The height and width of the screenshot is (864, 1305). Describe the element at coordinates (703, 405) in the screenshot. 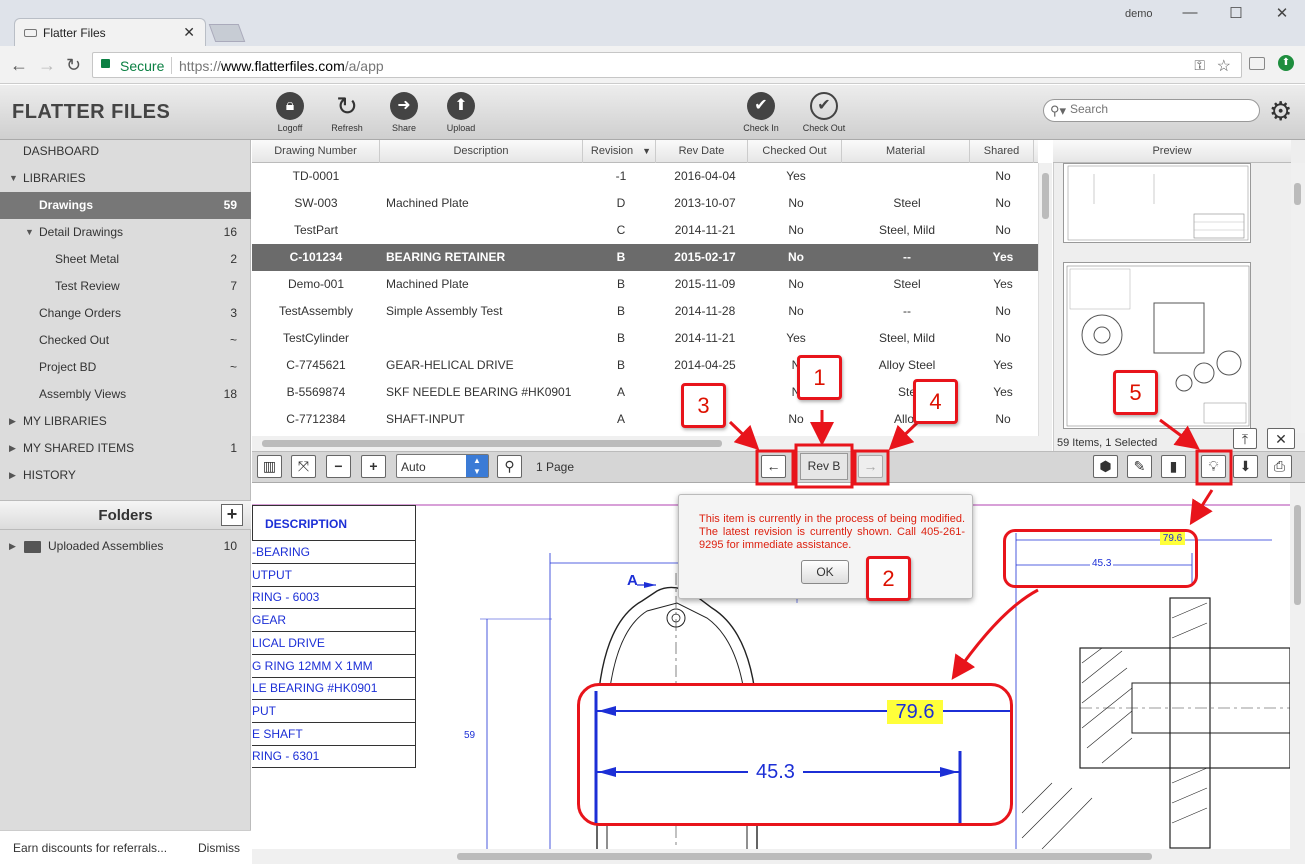

I see `callout-3: 3` at that location.